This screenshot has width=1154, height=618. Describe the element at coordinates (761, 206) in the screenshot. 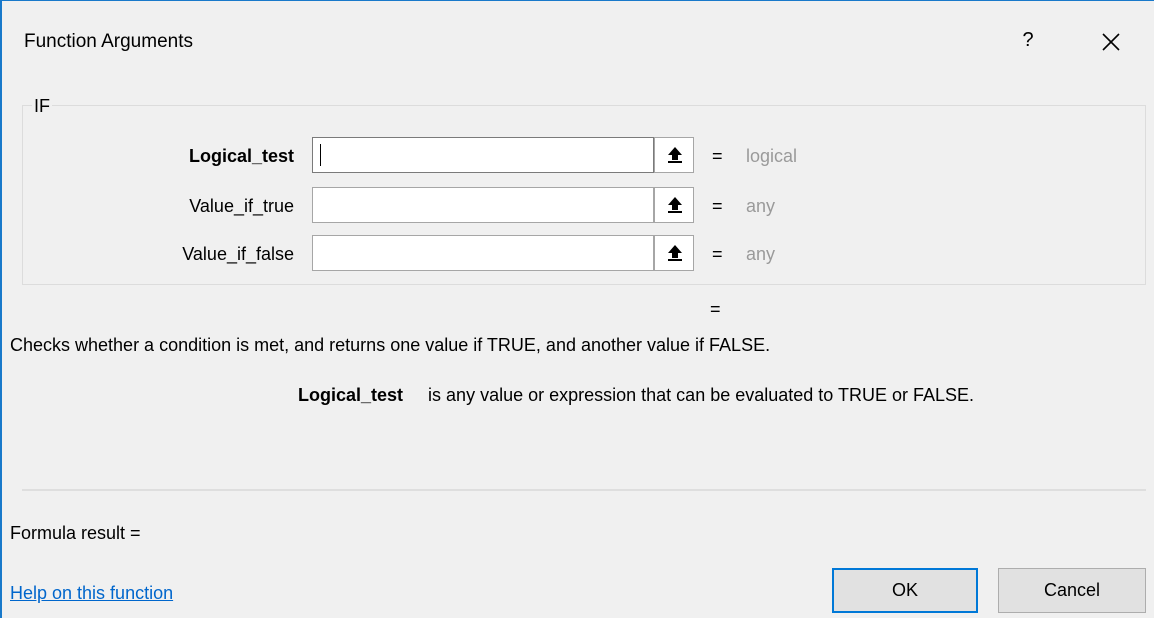

I see `value-if-true-result: any` at that location.